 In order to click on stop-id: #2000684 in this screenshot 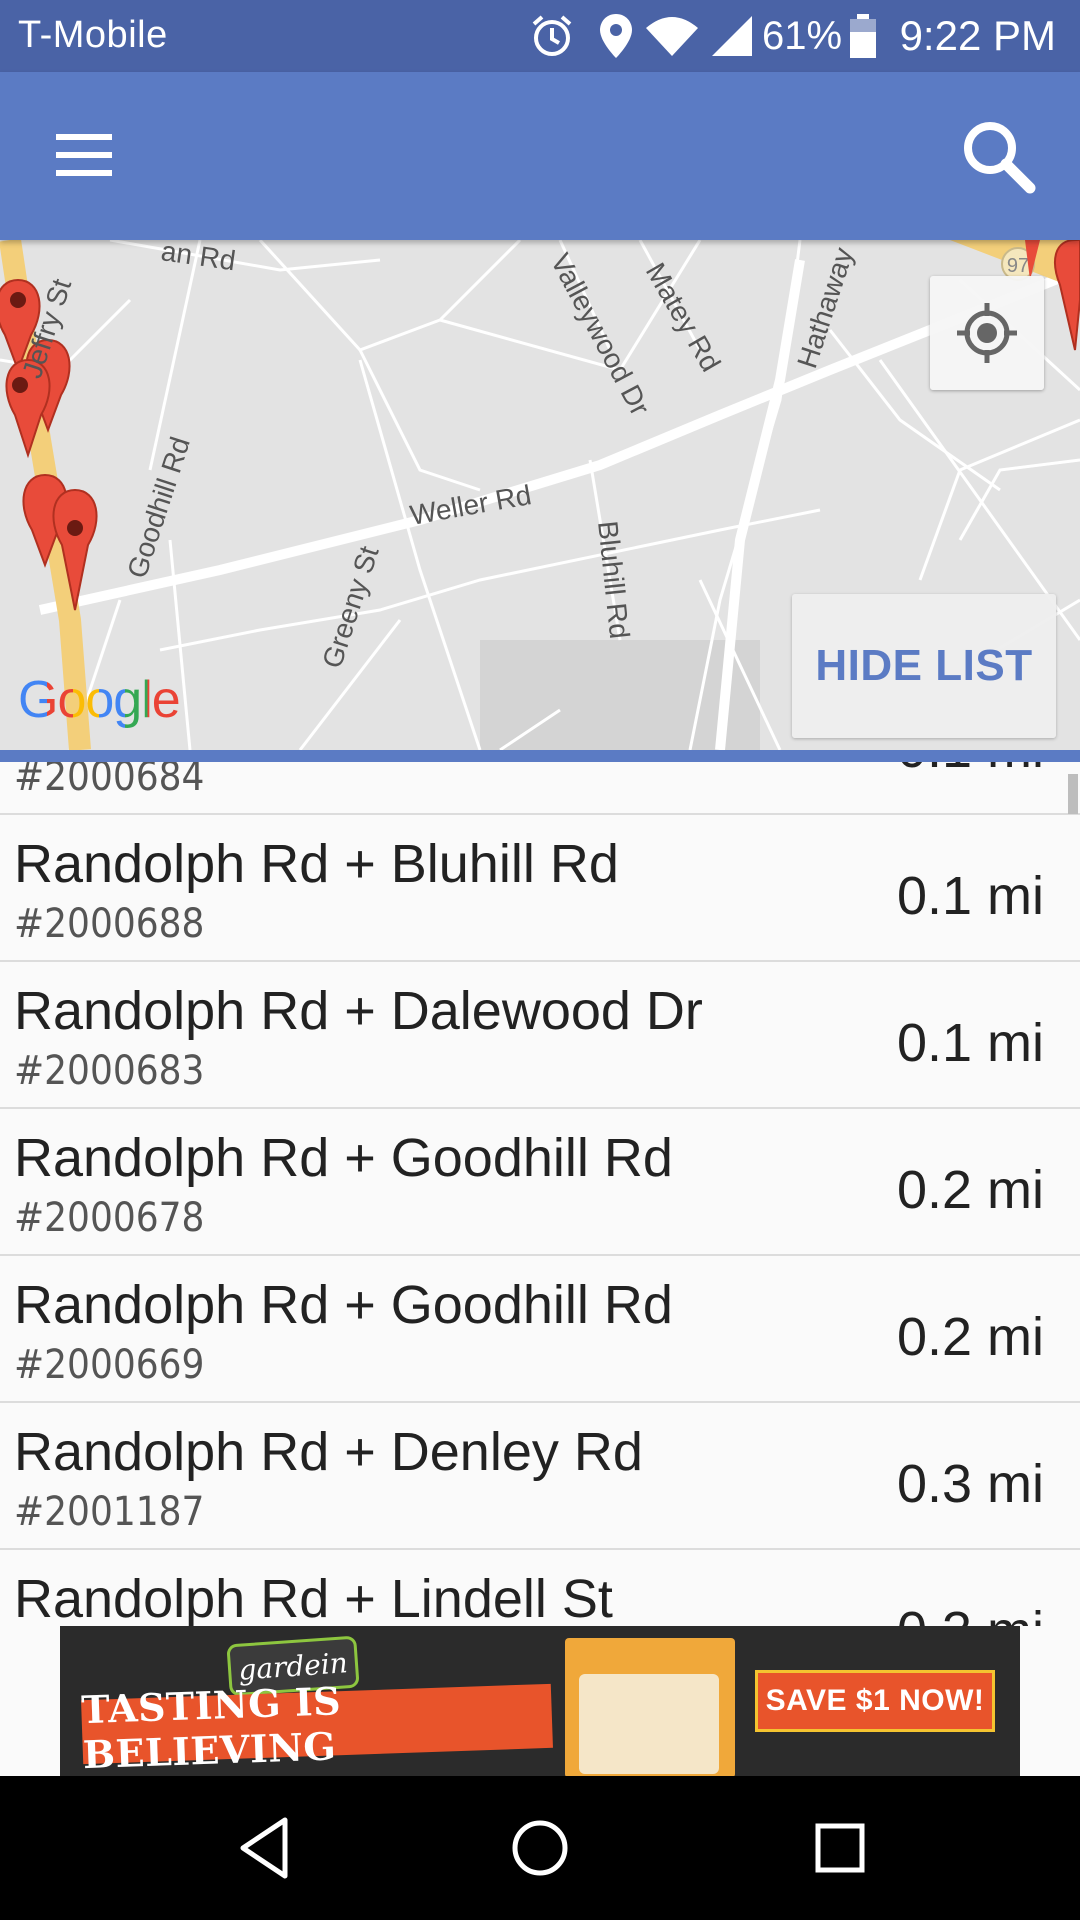, I will do `click(109, 781)`.